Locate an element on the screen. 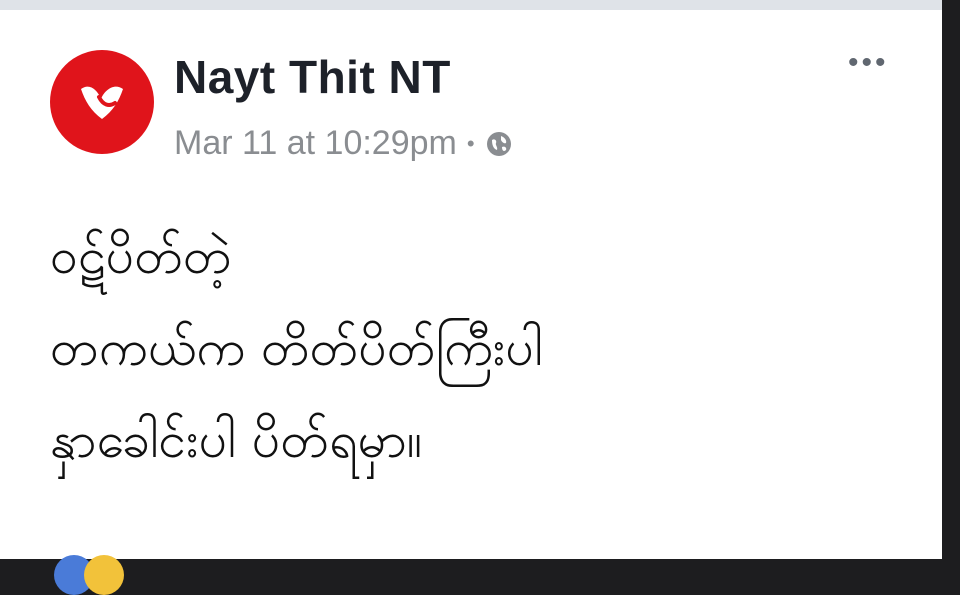  author-name: Nayt Thit NT is located at coordinates (312, 77).